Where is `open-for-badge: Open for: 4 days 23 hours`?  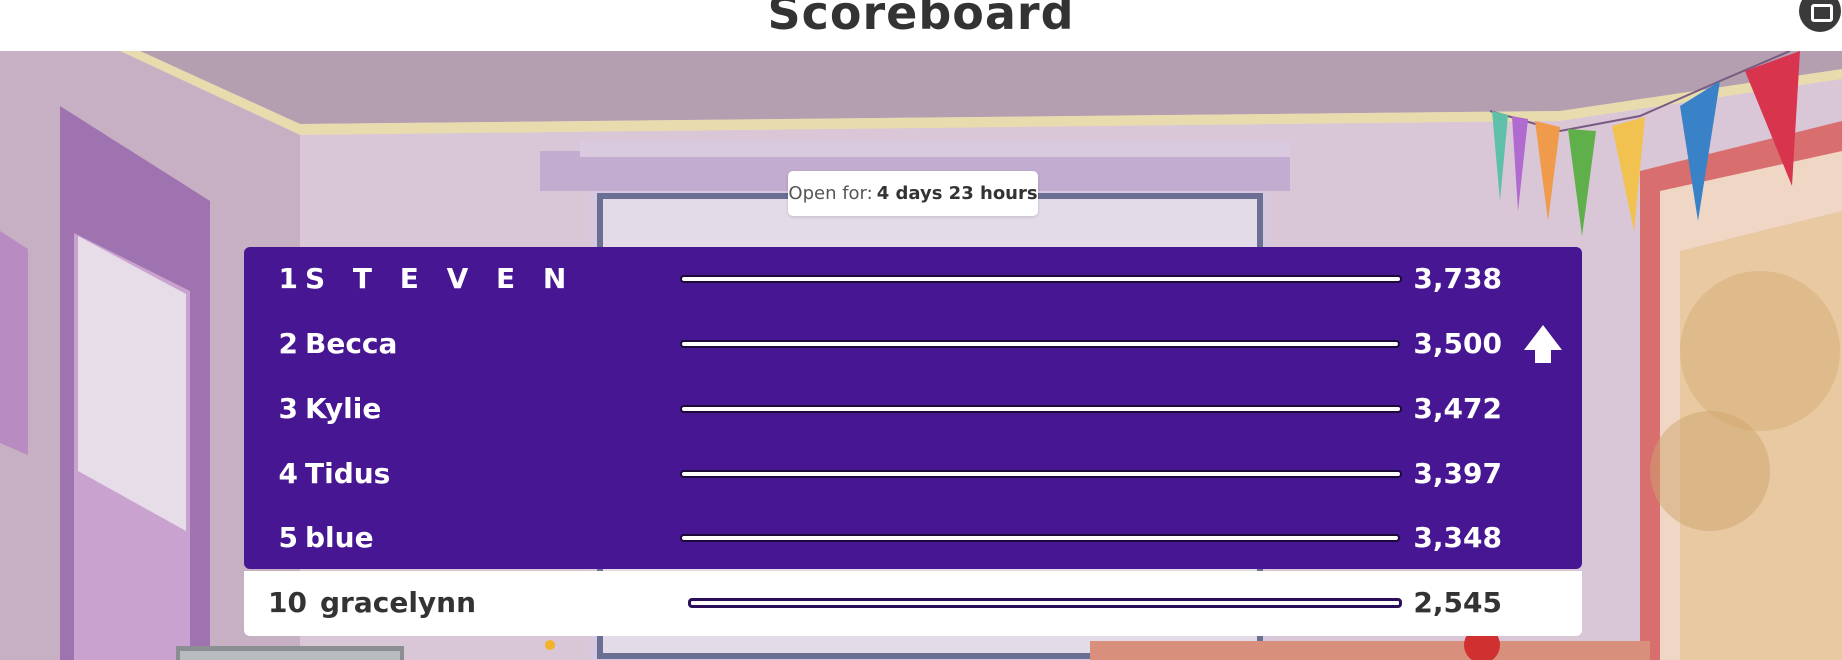
open-for-badge: Open for: 4 days 23 hours is located at coordinates (913, 193).